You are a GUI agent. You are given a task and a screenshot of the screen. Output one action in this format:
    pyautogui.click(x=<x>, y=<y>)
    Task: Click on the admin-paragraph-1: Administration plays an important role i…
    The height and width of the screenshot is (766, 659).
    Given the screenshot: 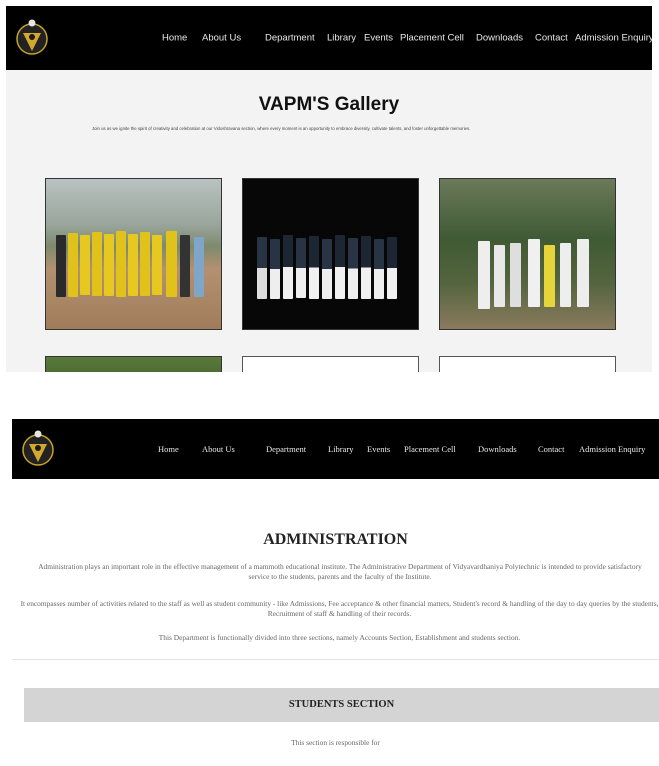 What is the action you would take?
    pyautogui.click(x=340, y=571)
    